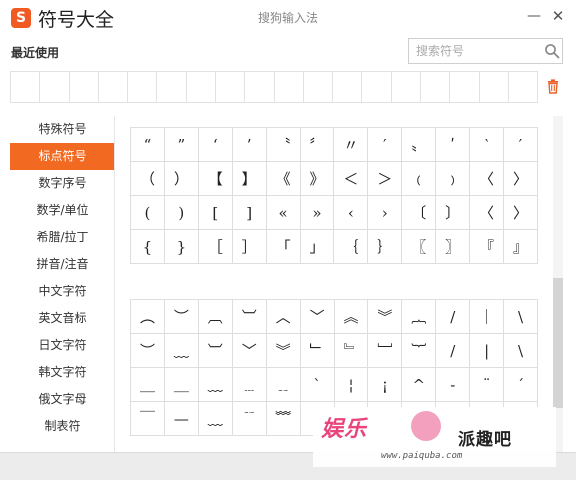  What do you see at coordinates (351, 144) in the screenshot?
I see `symbol-cell: 〃` at bounding box center [351, 144].